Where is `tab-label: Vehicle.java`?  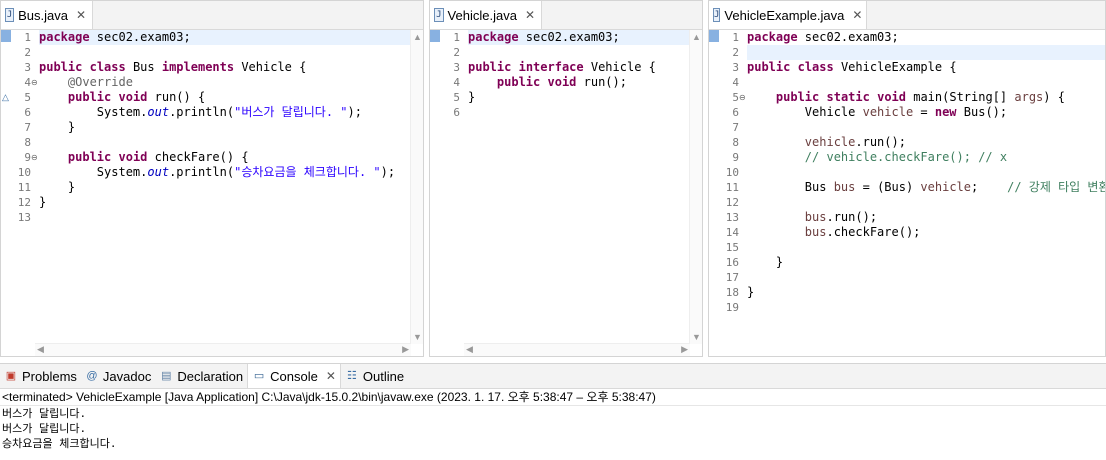
tab-label: Vehicle.java is located at coordinates (482, 15).